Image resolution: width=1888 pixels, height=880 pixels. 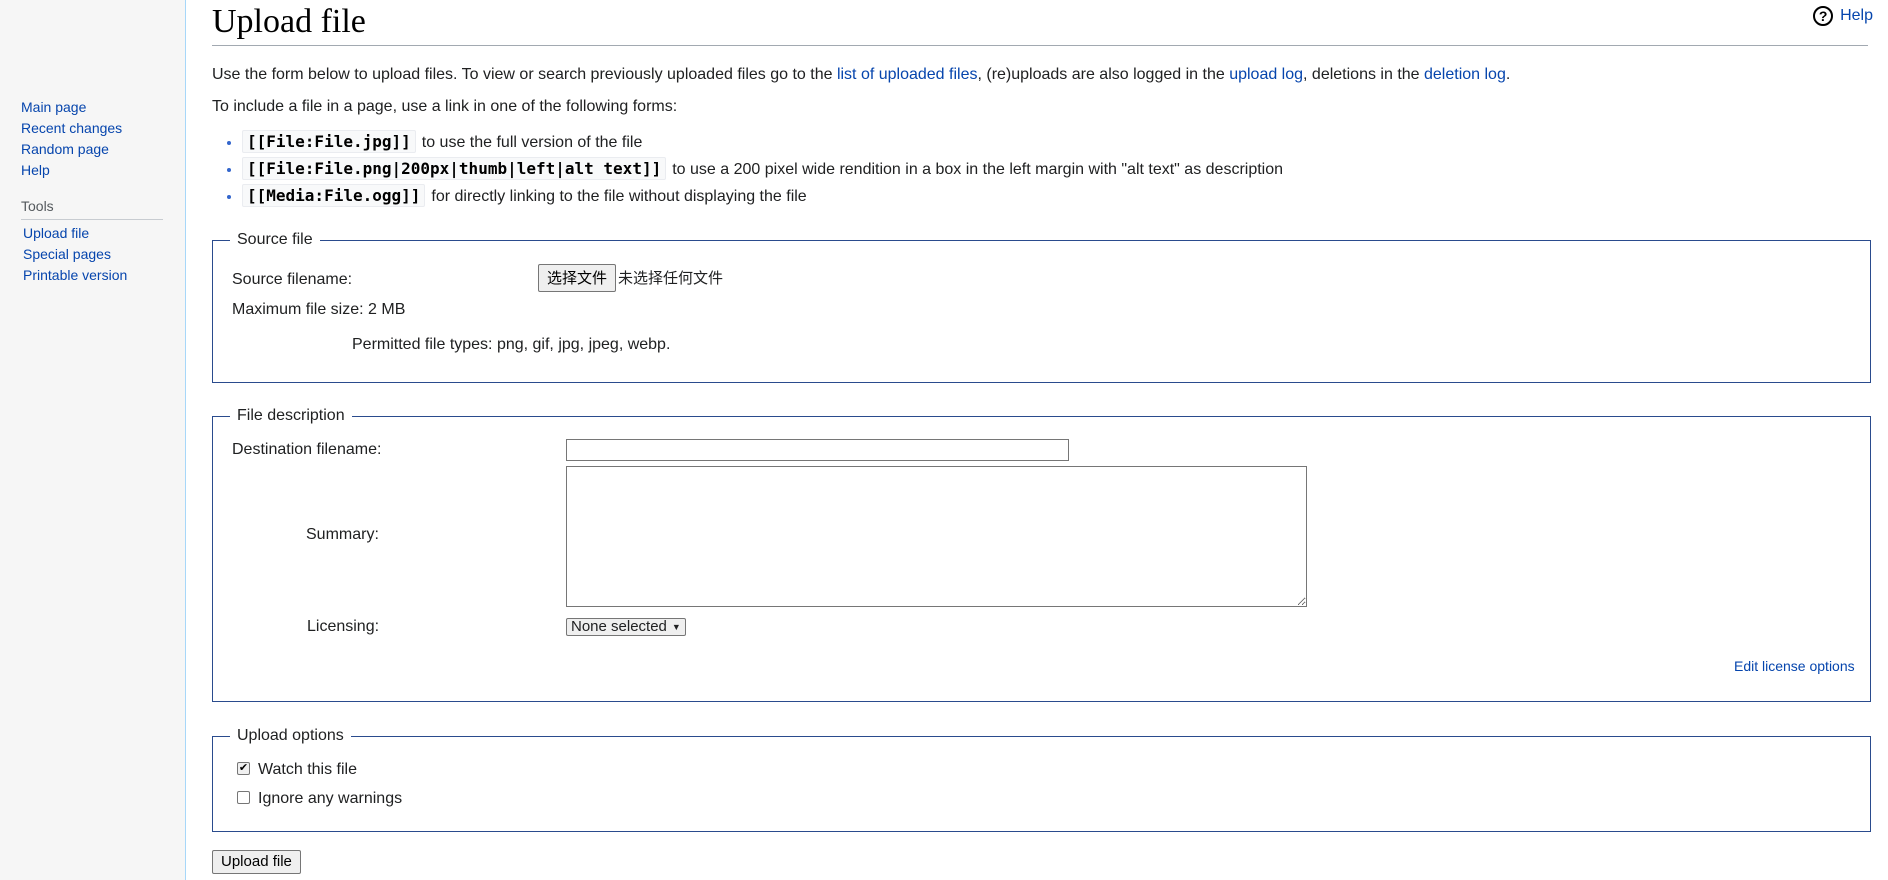 What do you see at coordinates (577, 278) in the screenshot?
I see `choose-file-button: 选择文件` at bounding box center [577, 278].